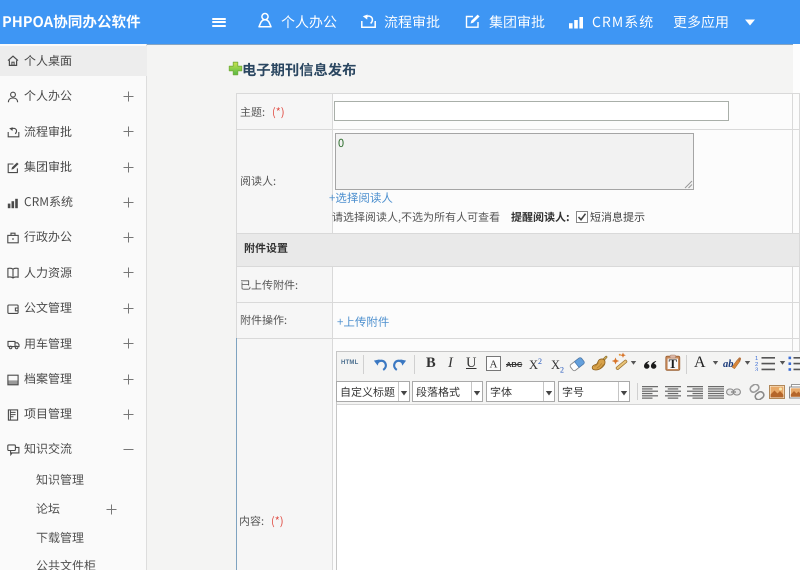 The height and width of the screenshot is (570, 800). I want to click on svg-text: A, so click(494, 365).